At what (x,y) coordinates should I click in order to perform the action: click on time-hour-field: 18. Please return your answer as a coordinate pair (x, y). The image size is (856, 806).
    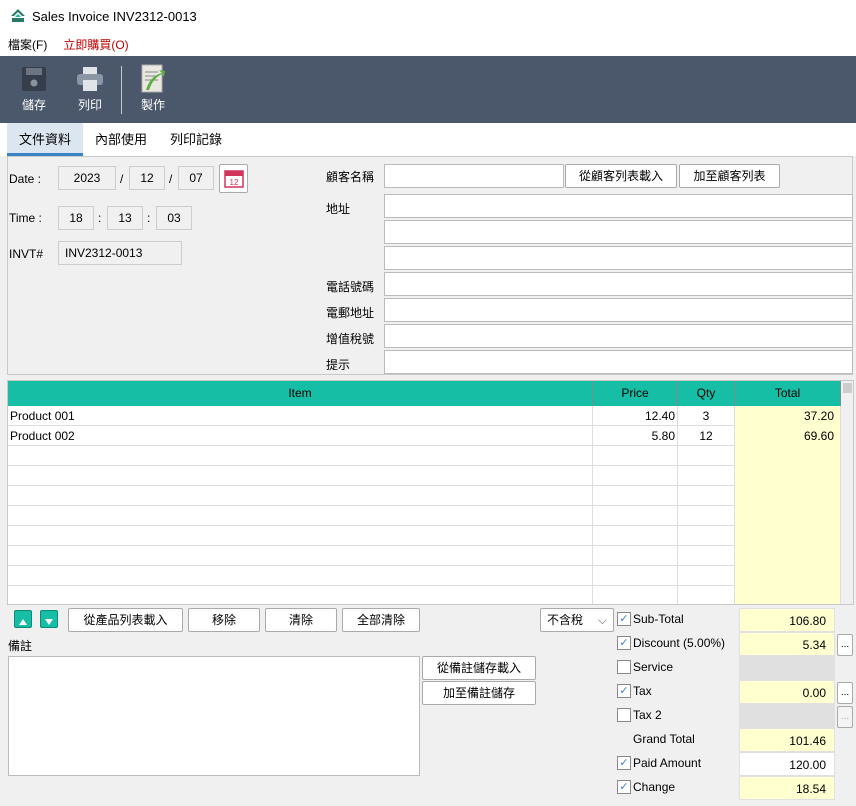
    Looking at the image, I should click on (76, 218).